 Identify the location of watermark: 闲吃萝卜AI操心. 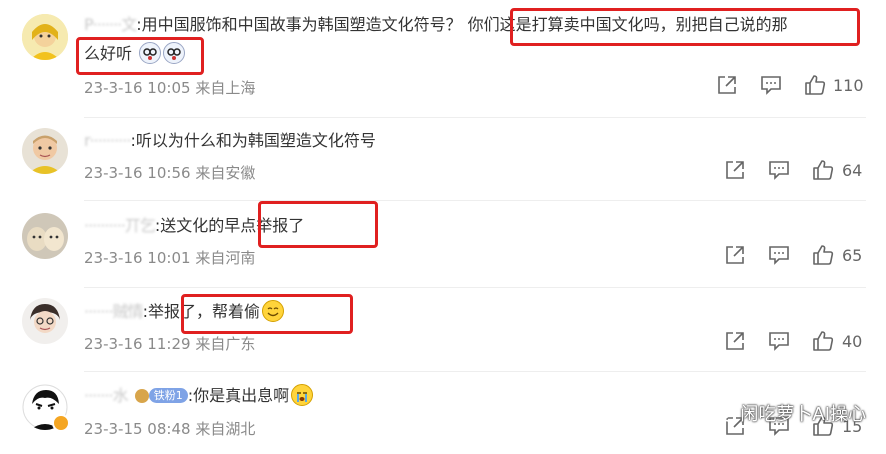
(790, 414).